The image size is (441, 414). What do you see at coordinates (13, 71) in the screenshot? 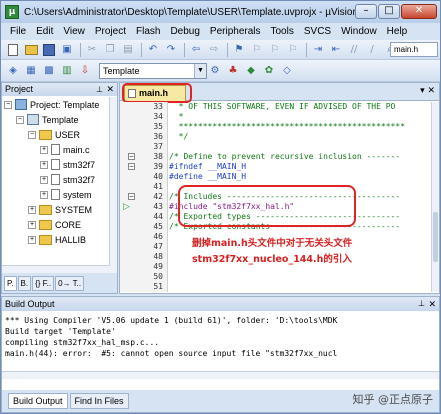
I see `translate-icon: ◈` at bounding box center [13, 71].